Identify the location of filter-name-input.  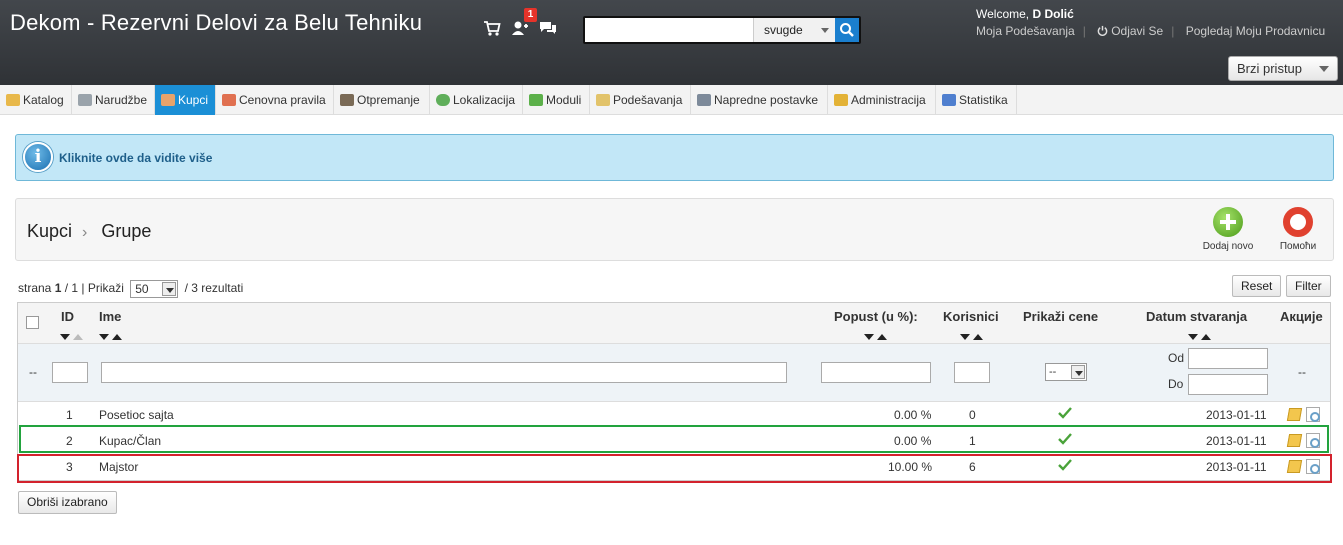
(444, 372).